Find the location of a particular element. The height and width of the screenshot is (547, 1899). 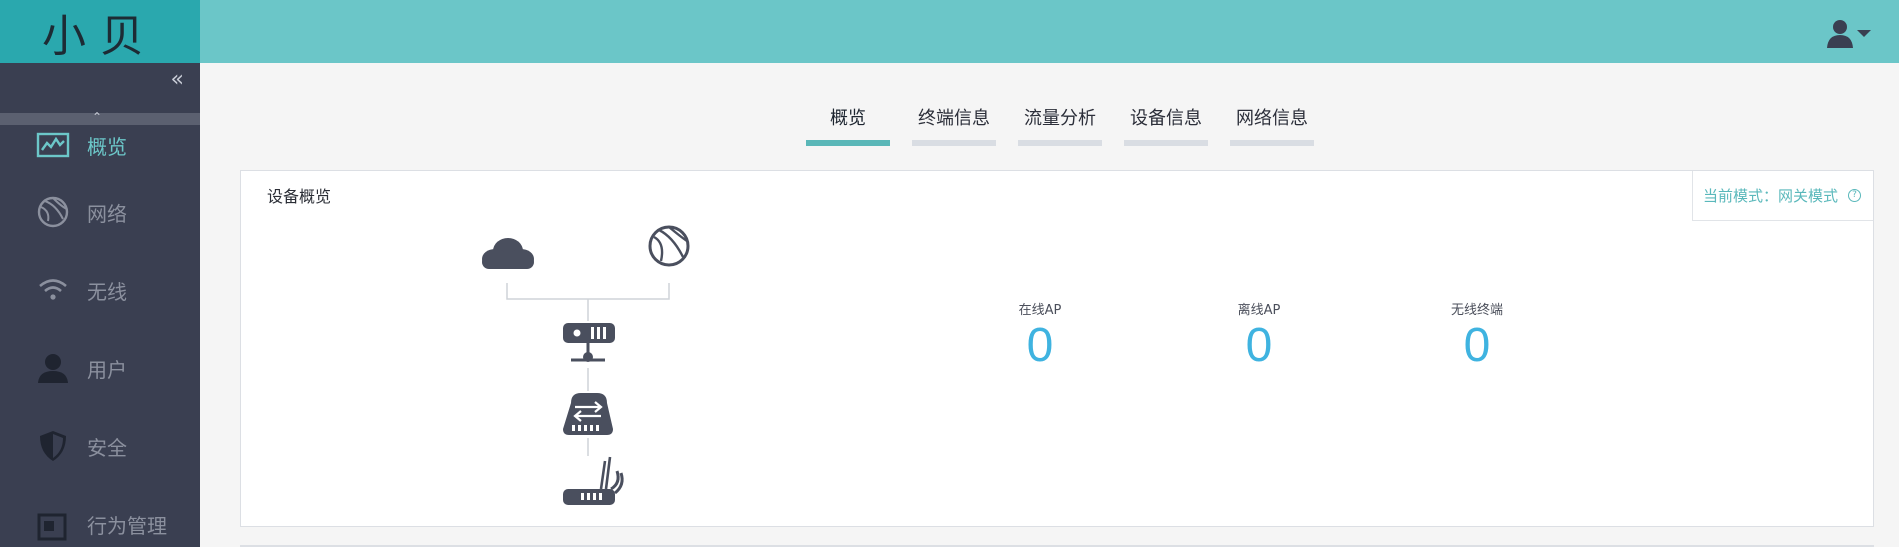

tab-bar: 概览 终端信息 流量分析 设备信息 网络信息 is located at coordinates (1071, 125).